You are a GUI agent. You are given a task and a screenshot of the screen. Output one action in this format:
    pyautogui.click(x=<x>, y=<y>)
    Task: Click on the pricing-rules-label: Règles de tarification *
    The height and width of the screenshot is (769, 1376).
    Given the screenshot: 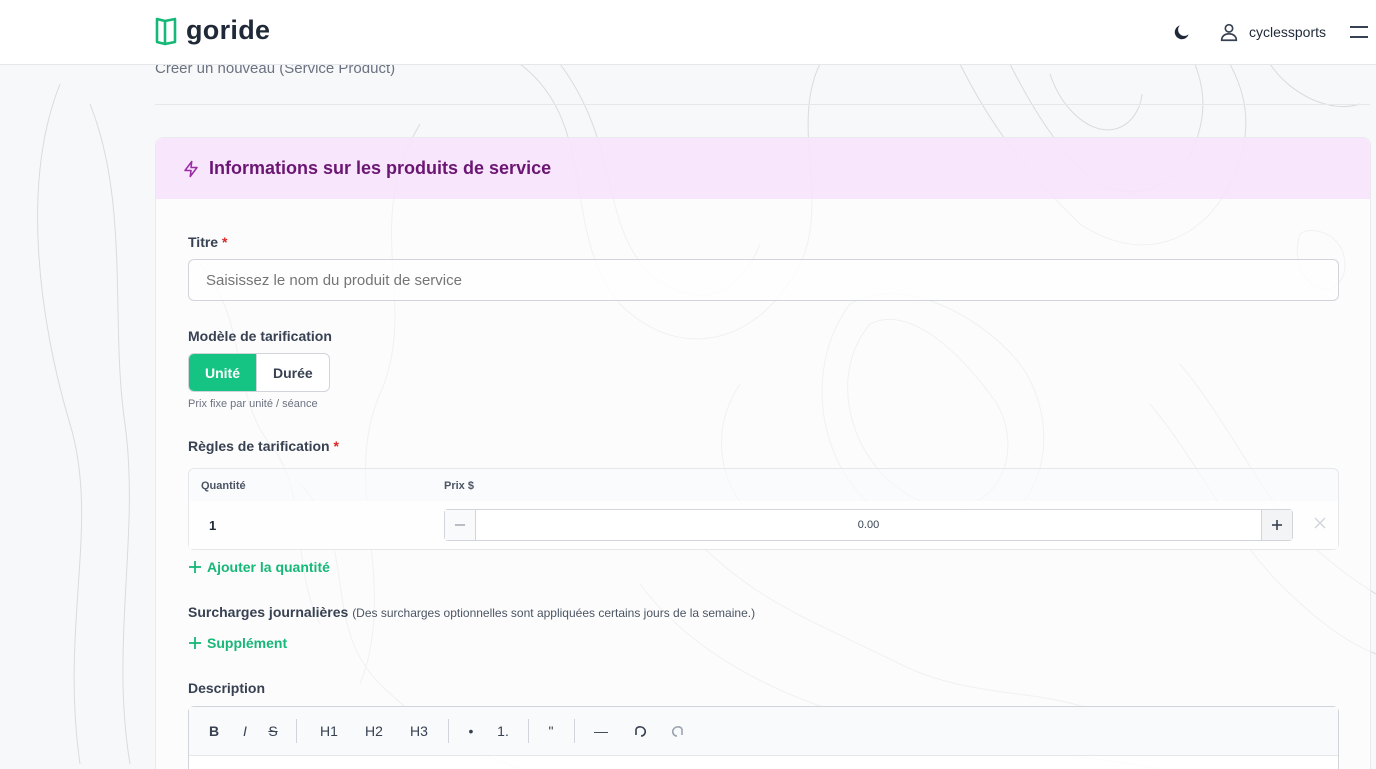 What is the action you would take?
    pyautogui.click(x=263, y=446)
    